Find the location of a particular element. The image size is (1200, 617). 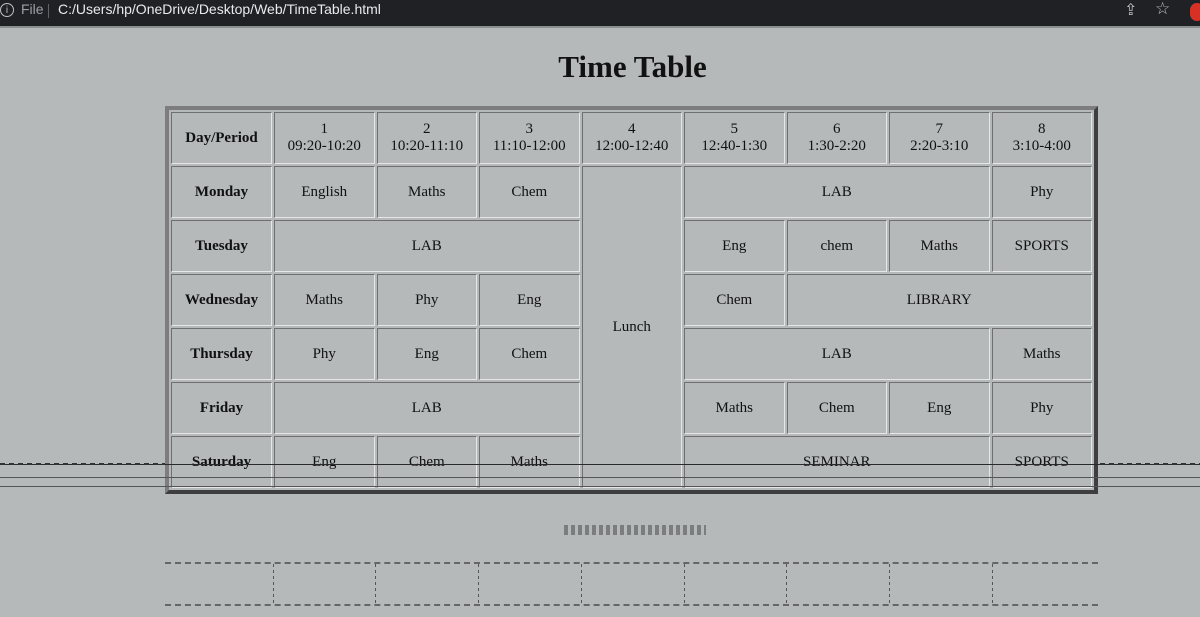

day-label: Monday is located at coordinates (221, 192).